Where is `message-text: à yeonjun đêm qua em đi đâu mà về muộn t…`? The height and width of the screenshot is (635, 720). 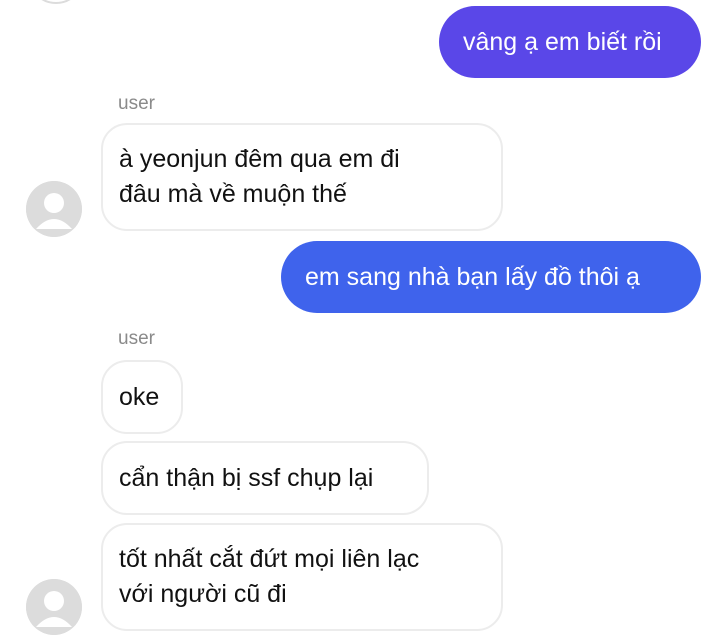
message-text: à yeonjun đêm qua em đi đâu mà về muộn t… is located at coordinates (259, 176).